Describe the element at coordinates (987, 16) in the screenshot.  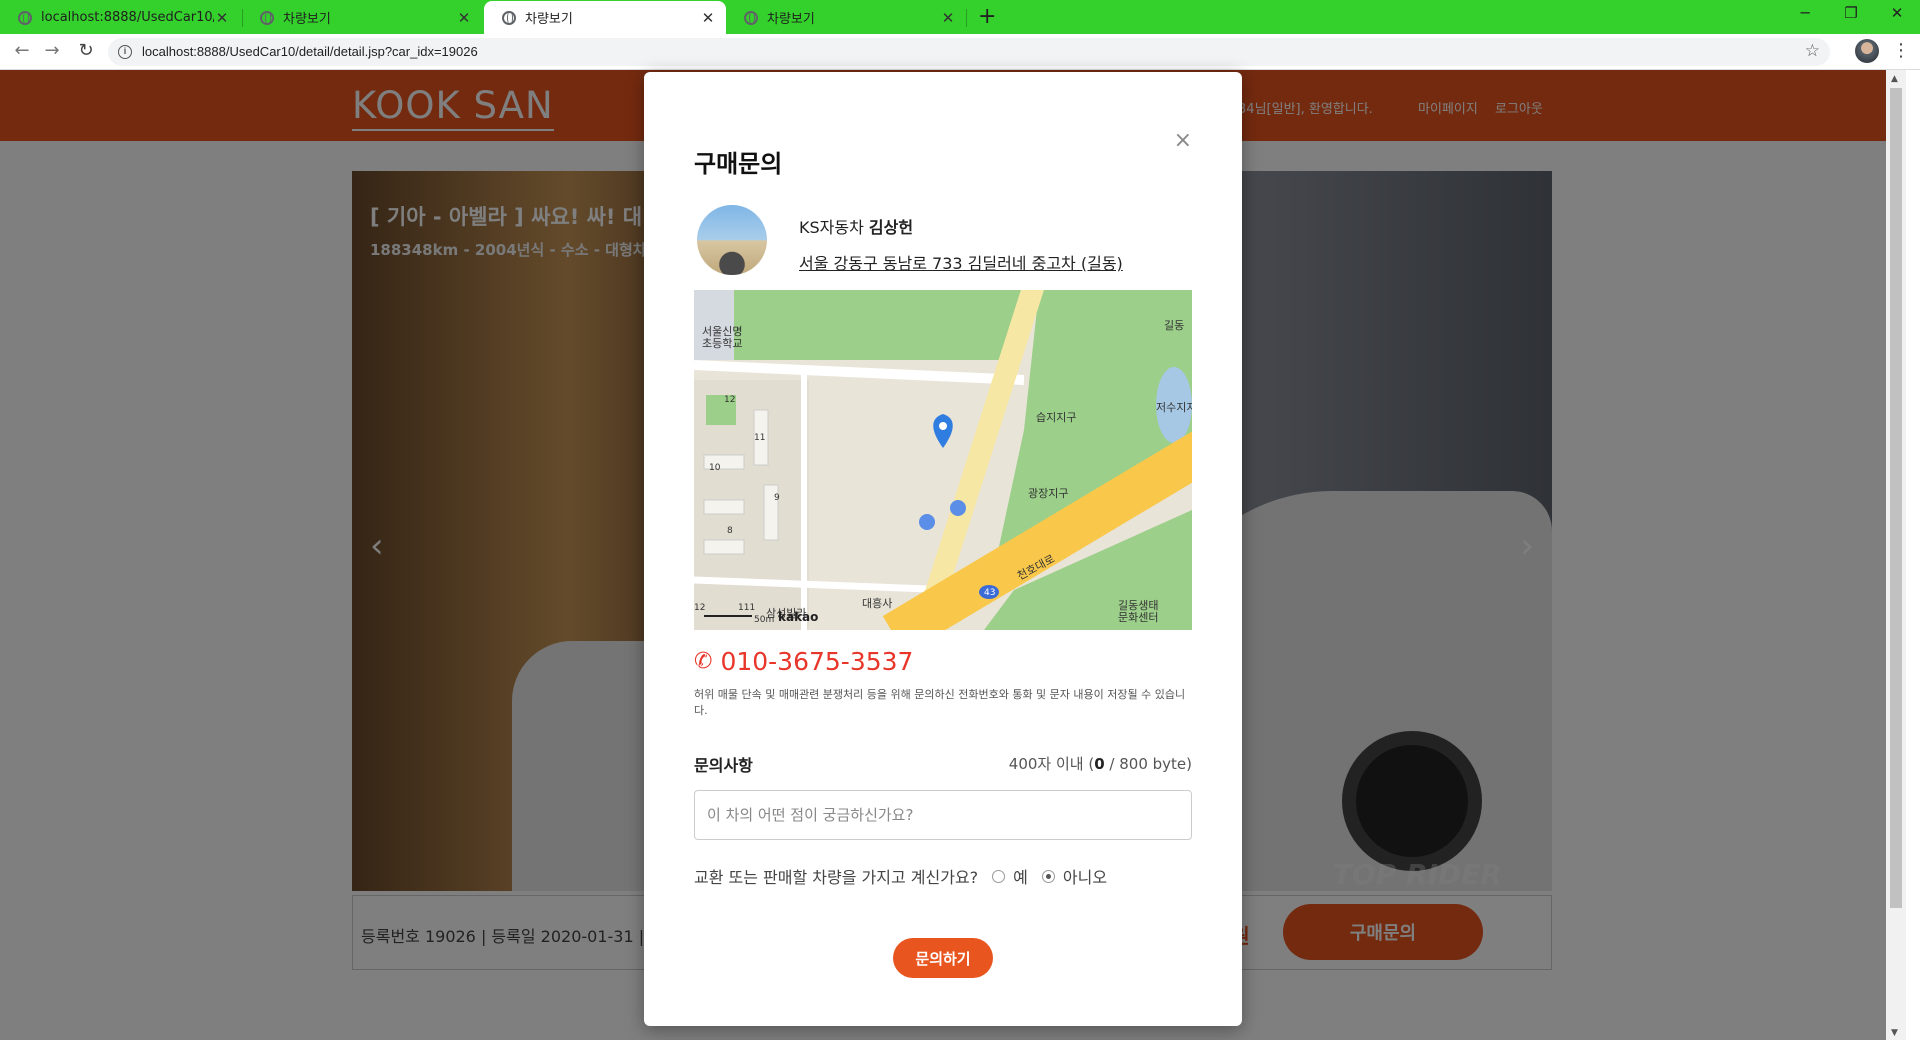
I see `new-tab-button: +` at that location.